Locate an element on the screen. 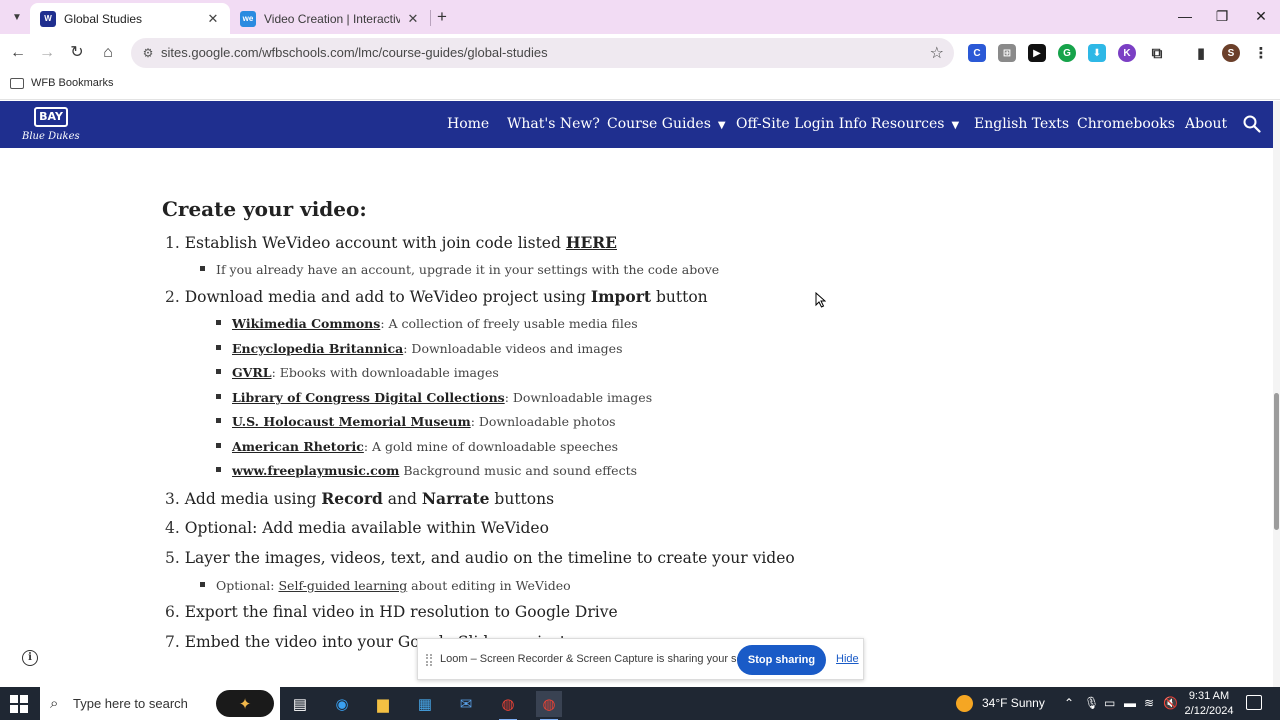 The height and width of the screenshot is (720, 1280). chrome-icon: ◍ is located at coordinates (508, 705).